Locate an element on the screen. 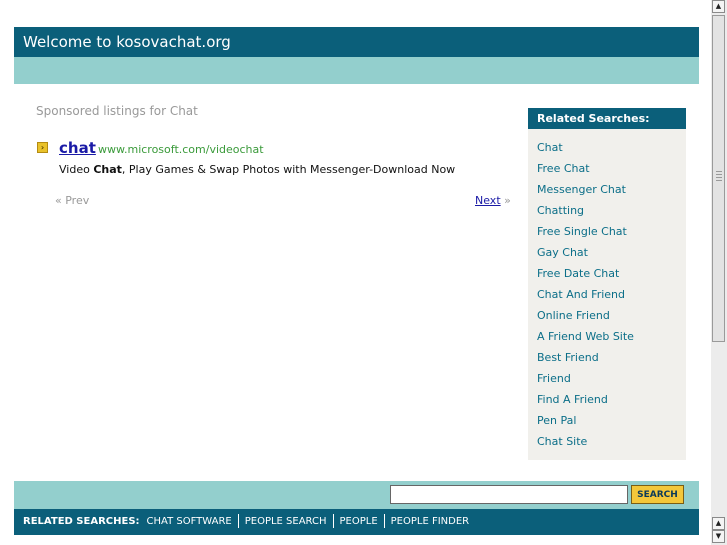 This screenshot has width=727, height=545. vertical-scrollbar: ▲ ▲ ▼ is located at coordinates (719, 272).